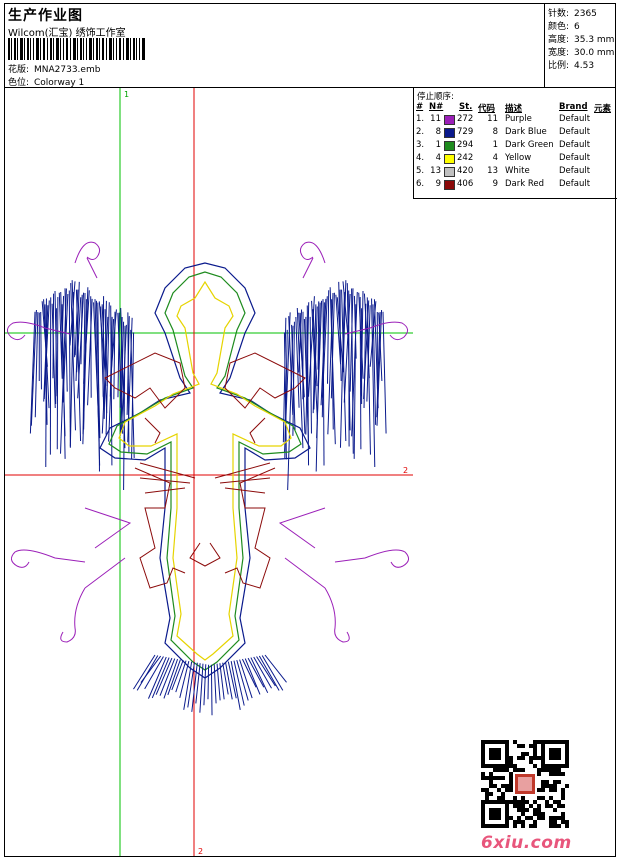  Describe the element at coordinates (495, 145) in the screenshot. I see `row-code: 1` at that location.